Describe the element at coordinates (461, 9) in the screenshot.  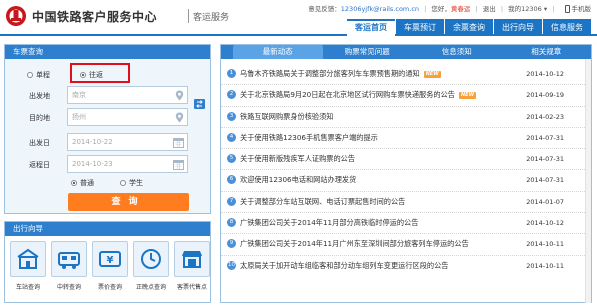
I see `user-name-link: 黄春运` at that location.